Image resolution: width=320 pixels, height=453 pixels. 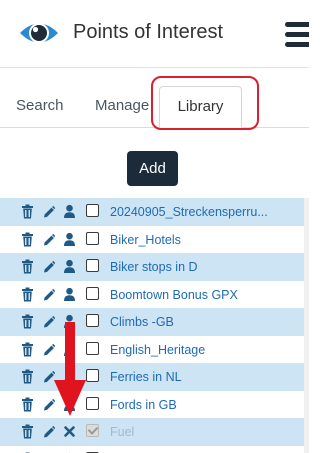 I want to click on item-name: Biker stops in D, so click(x=154, y=267).